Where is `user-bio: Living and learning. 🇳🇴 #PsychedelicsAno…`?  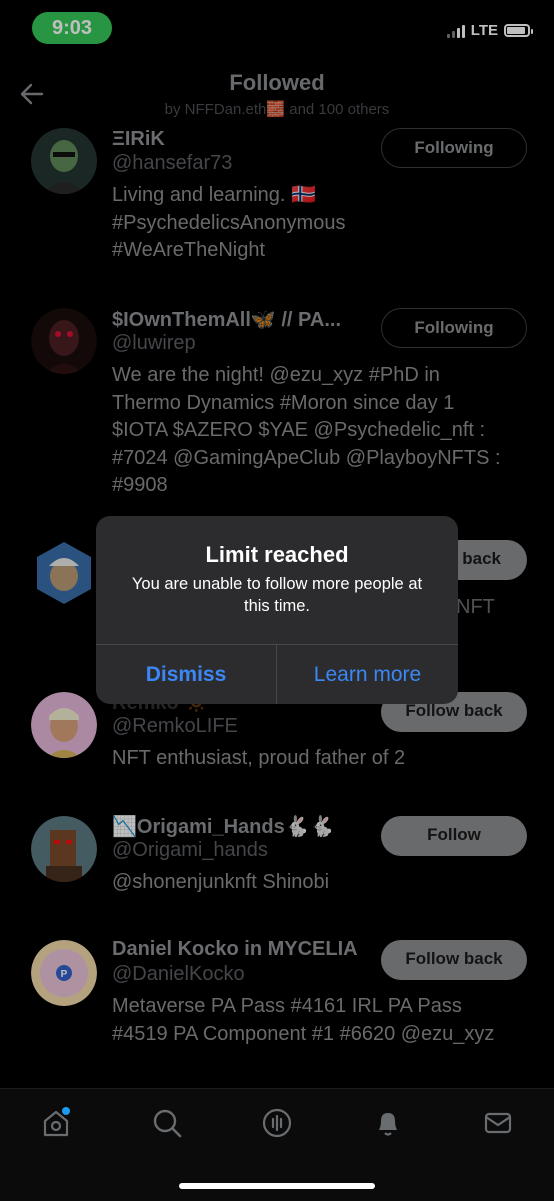
user-bio: Living and learning. 🇳🇴 #PsychedelicsAno… is located at coordinates (229, 222).